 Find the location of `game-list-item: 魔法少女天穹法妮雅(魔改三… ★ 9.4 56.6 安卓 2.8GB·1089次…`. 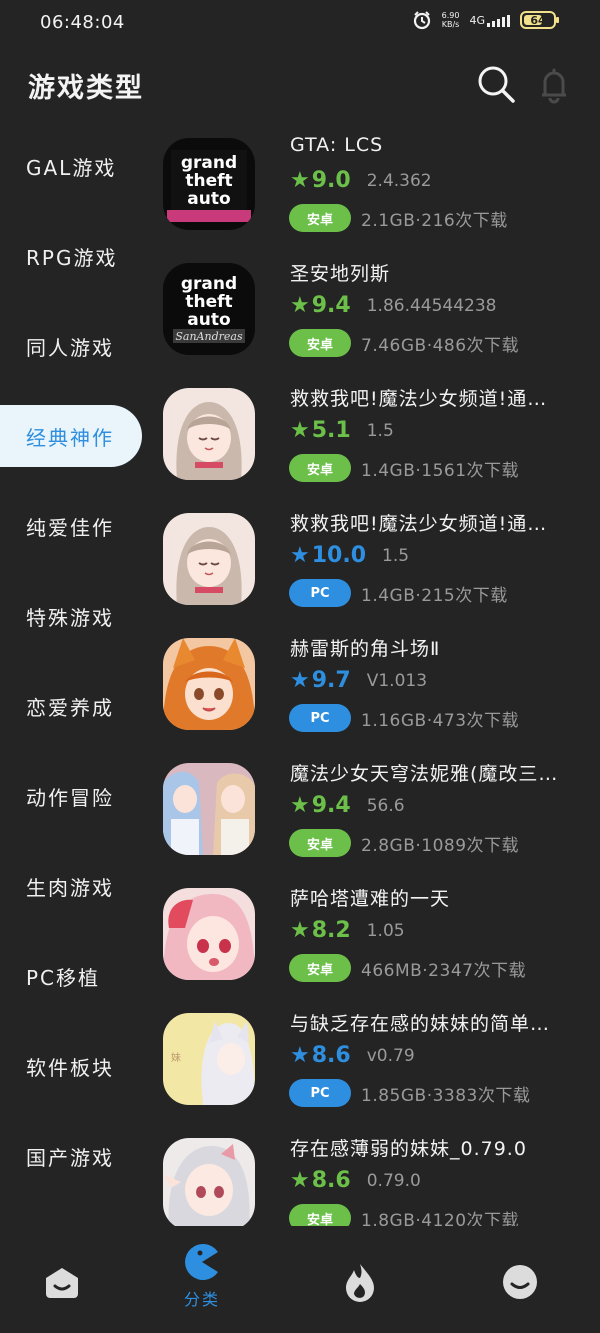

game-list-item: 魔法少女天穹法妮雅(魔改三… ★ 9.4 56.6 安卓 2.8GB·1089次… is located at coordinates (300, 817).